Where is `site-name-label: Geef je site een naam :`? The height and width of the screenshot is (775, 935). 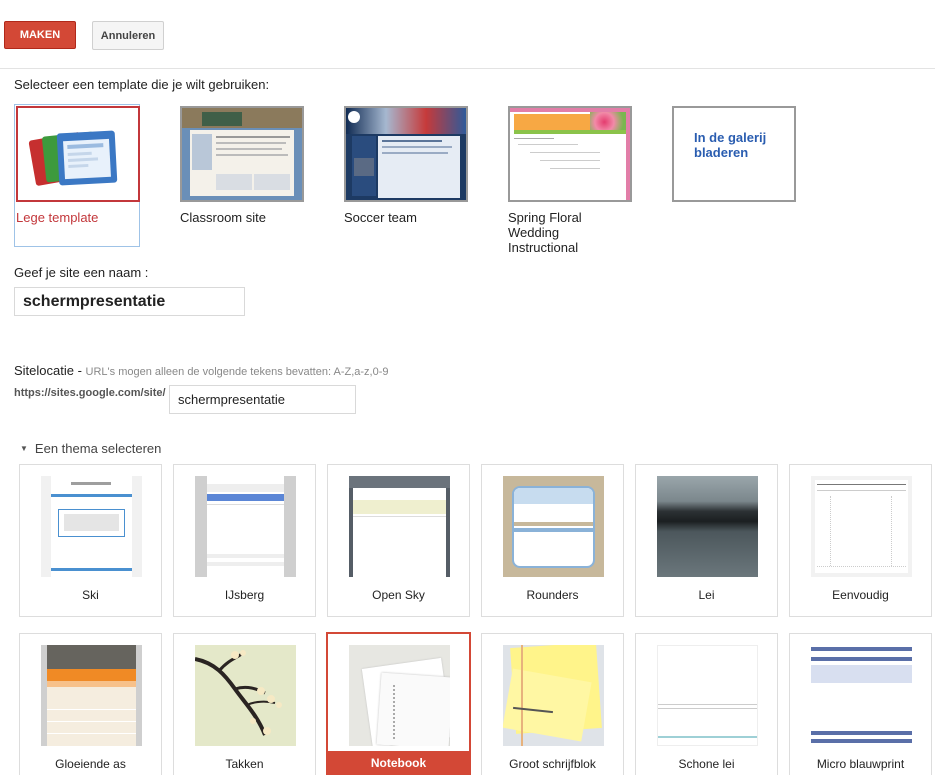
site-name-label: Geef je site een naam : is located at coordinates (81, 272).